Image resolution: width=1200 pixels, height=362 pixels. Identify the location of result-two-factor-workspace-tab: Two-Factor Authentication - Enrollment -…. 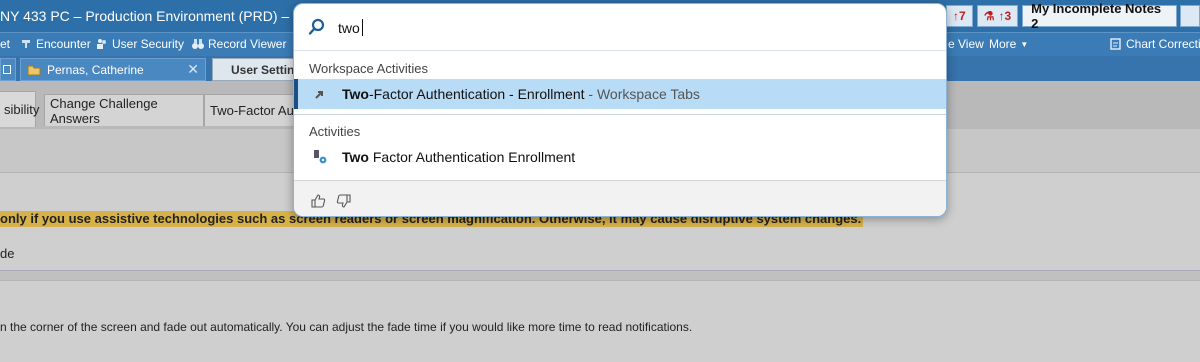
(620, 94).